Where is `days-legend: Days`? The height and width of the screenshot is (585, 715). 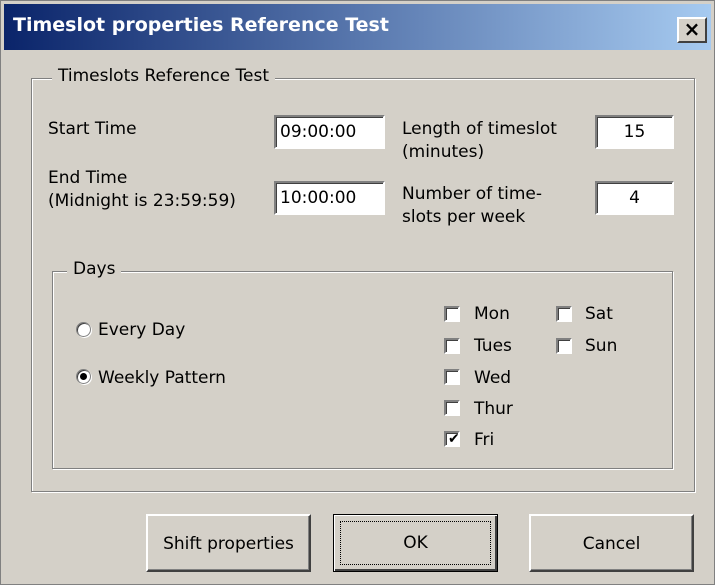 days-legend: Days is located at coordinates (94, 269).